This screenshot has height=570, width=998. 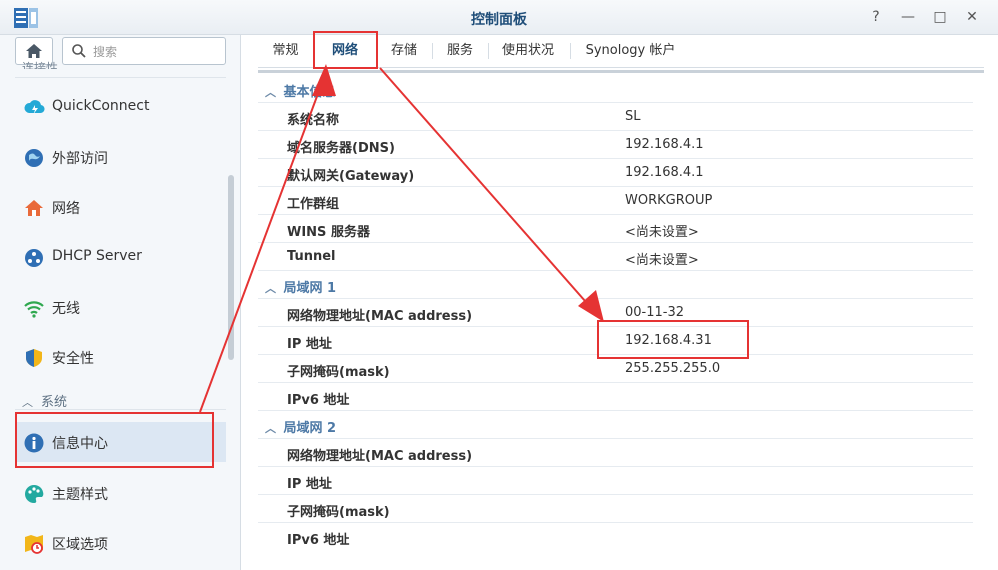 What do you see at coordinates (673, 368) in the screenshot?
I see `row-value: 255.255.255.0` at bounding box center [673, 368].